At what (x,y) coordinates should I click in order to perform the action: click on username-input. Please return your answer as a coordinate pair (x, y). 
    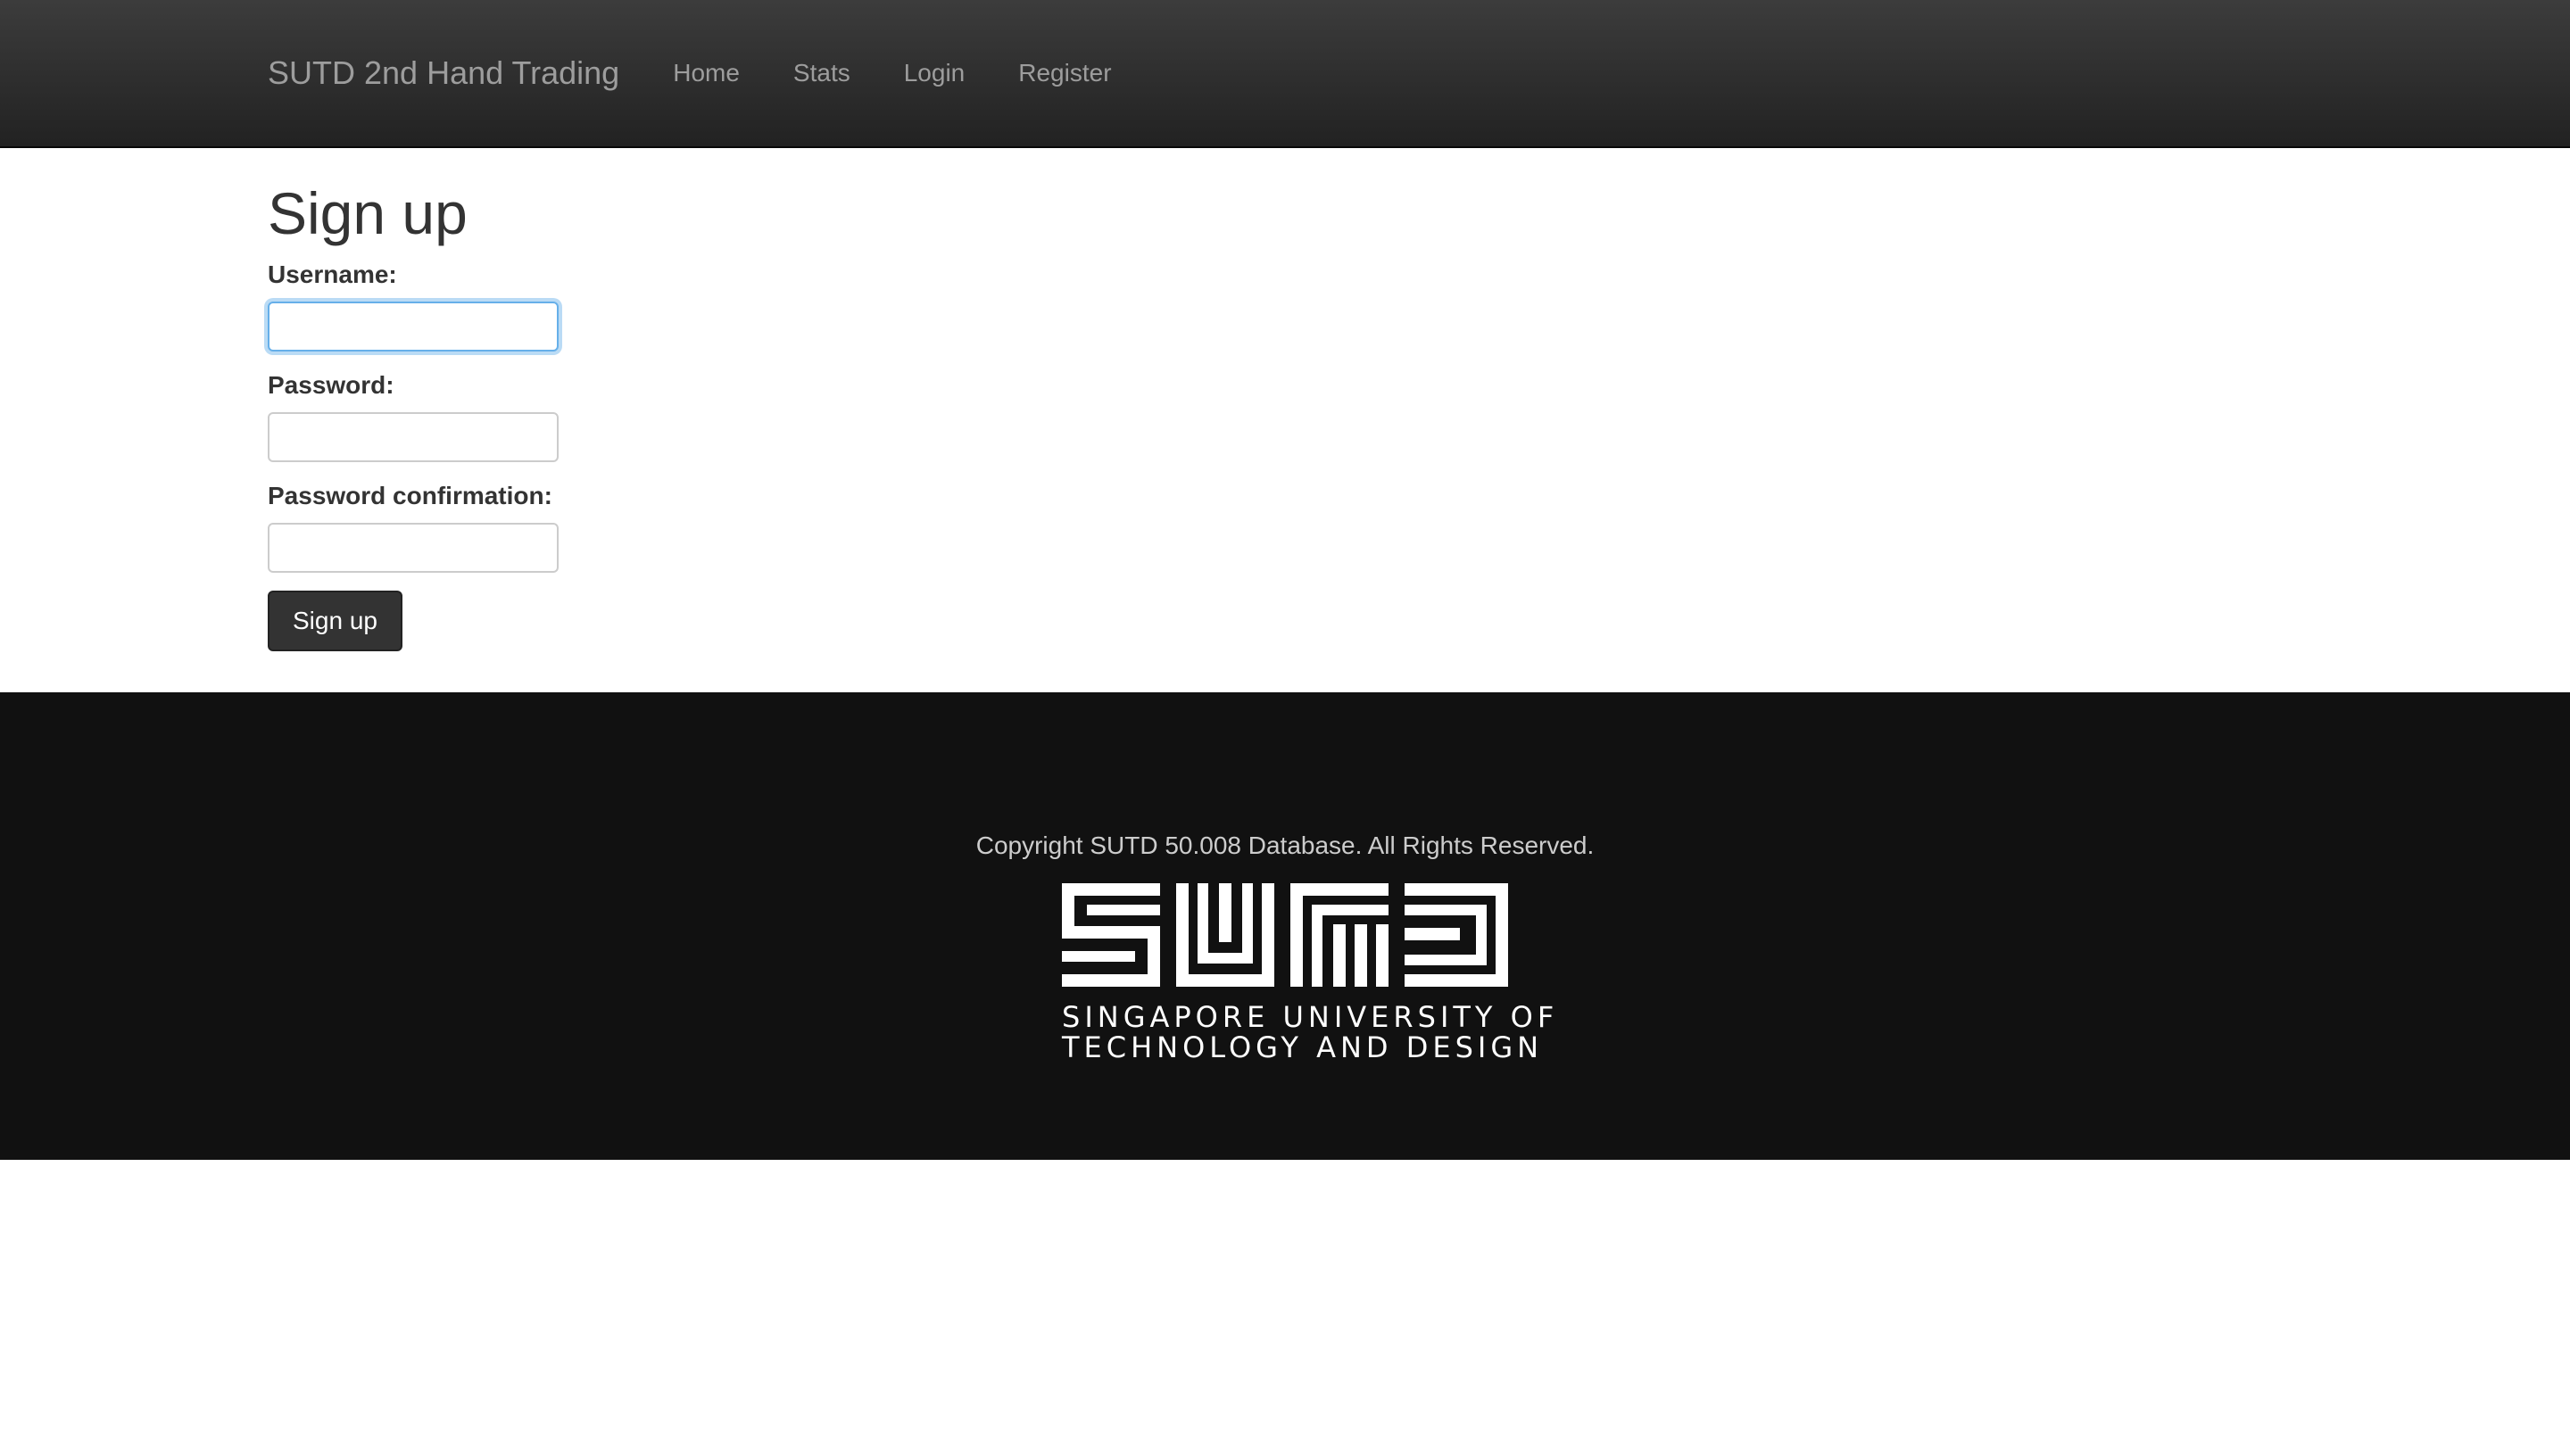
    Looking at the image, I should click on (413, 327).